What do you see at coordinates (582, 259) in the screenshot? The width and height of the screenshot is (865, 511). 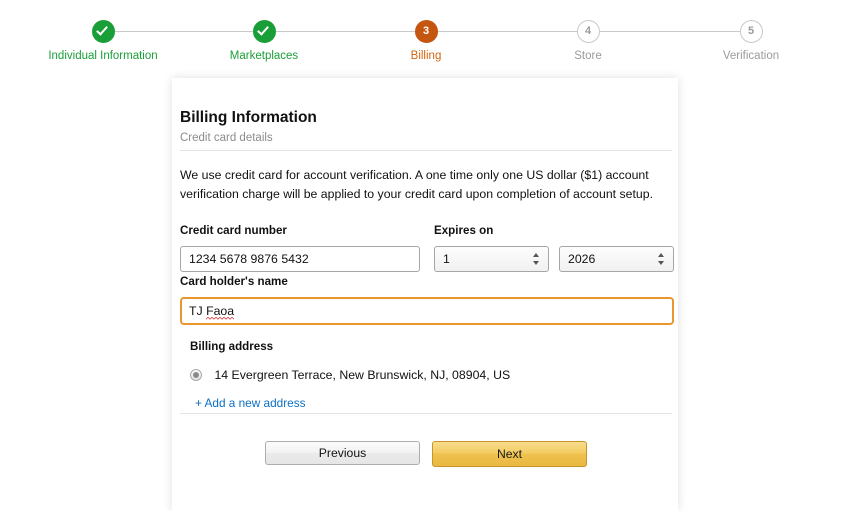 I see `expiry-year-value: 2026` at bounding box center [582, 259].